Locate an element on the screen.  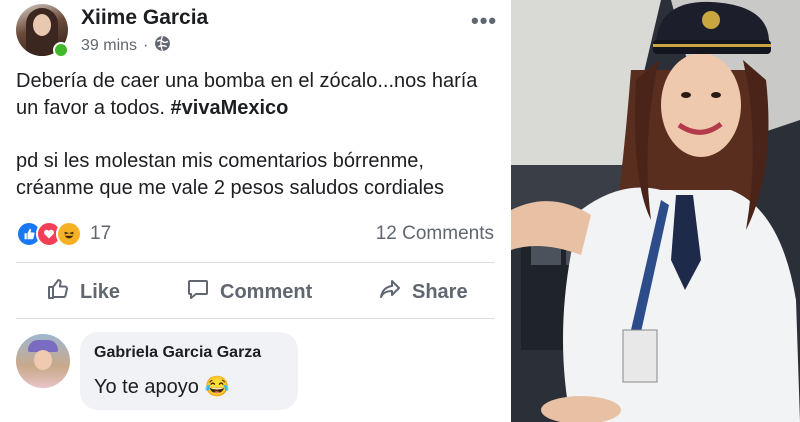
commenter-avatar is located at coordinates (43, 361).